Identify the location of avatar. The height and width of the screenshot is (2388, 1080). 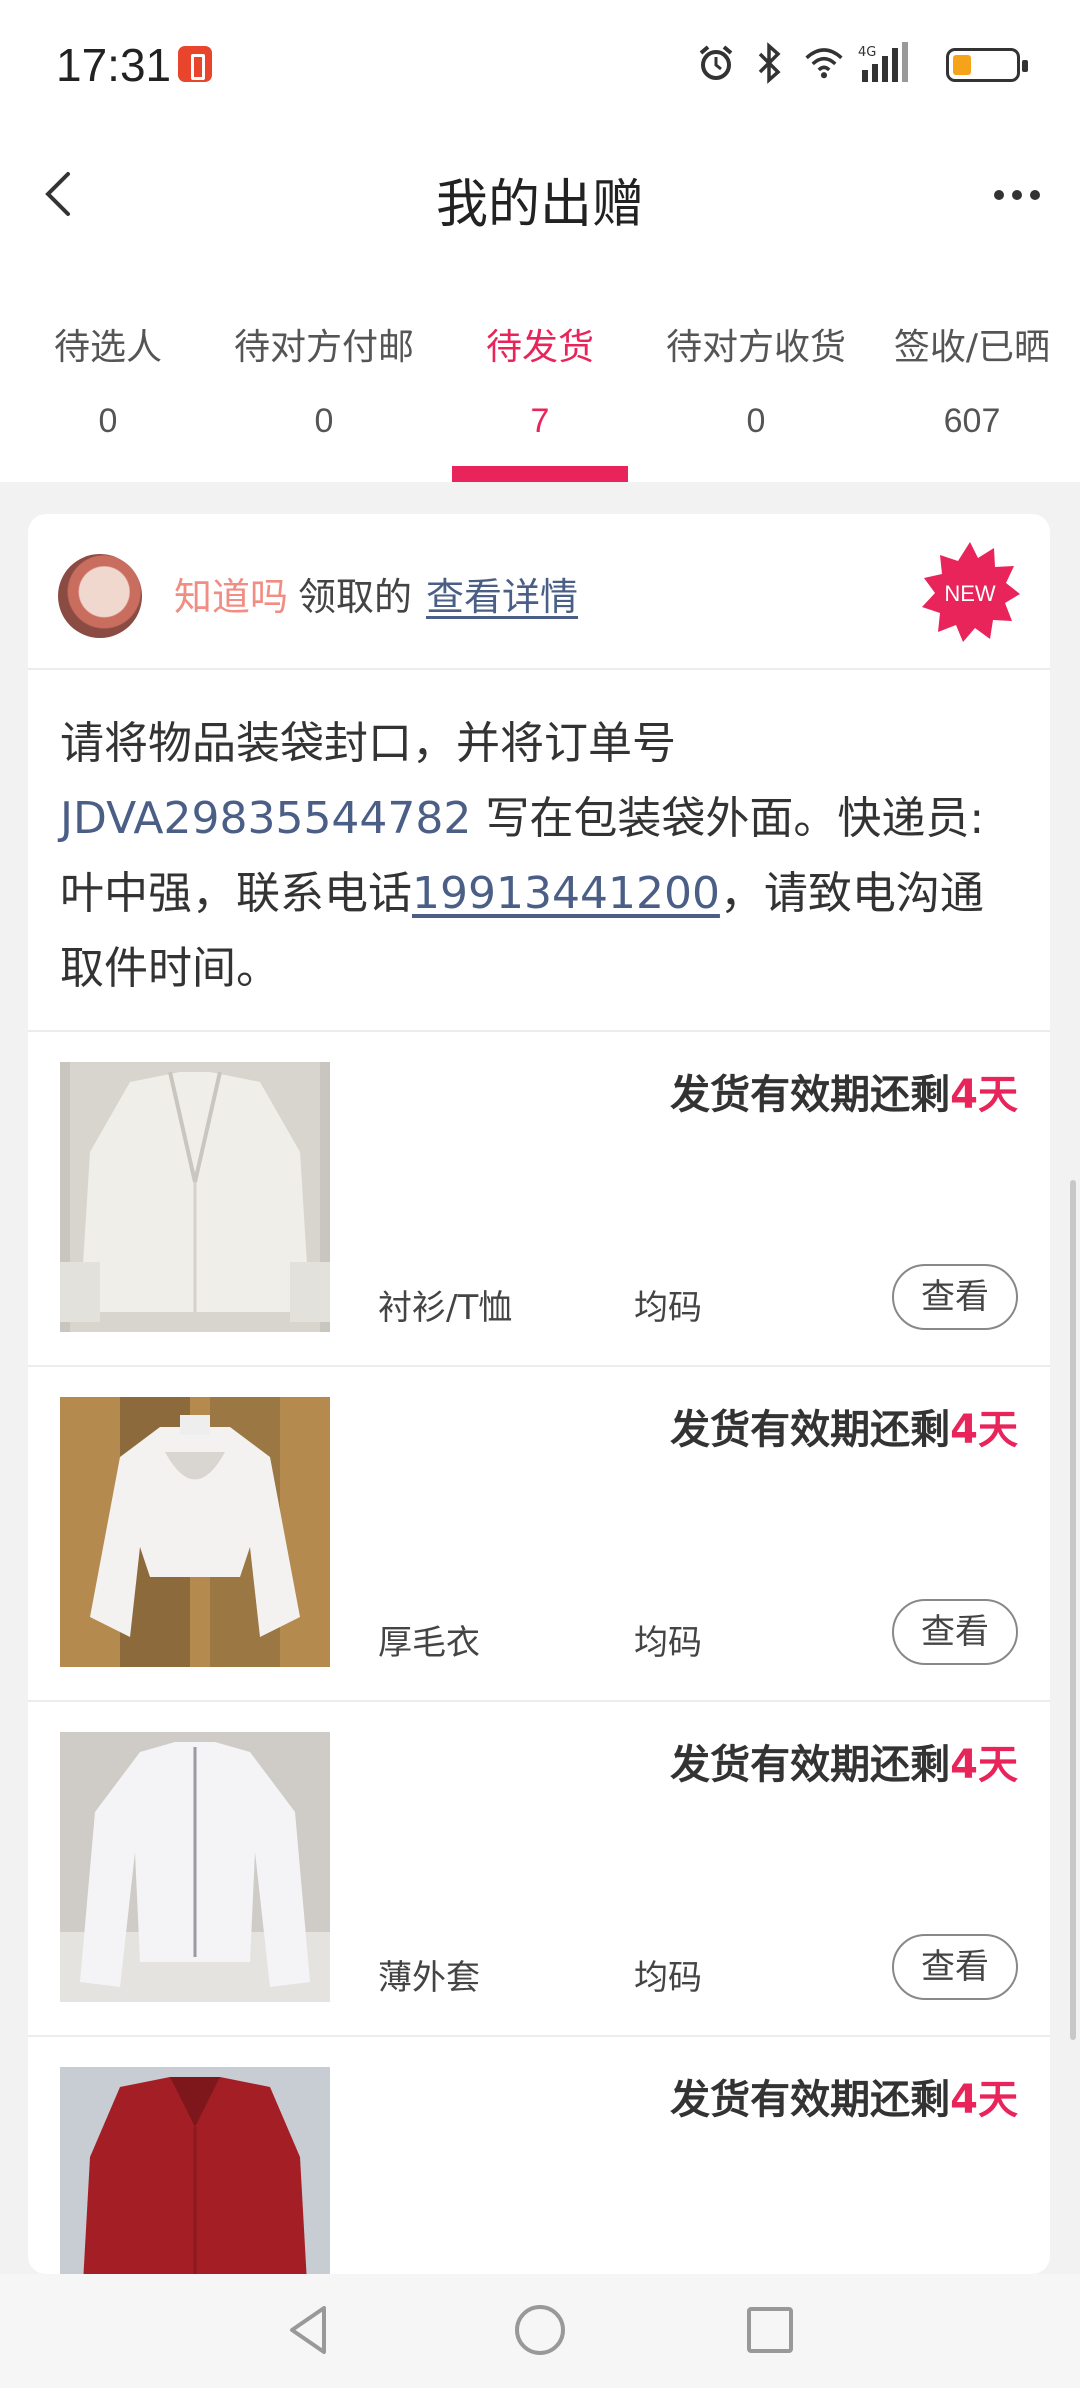
(100, 596).